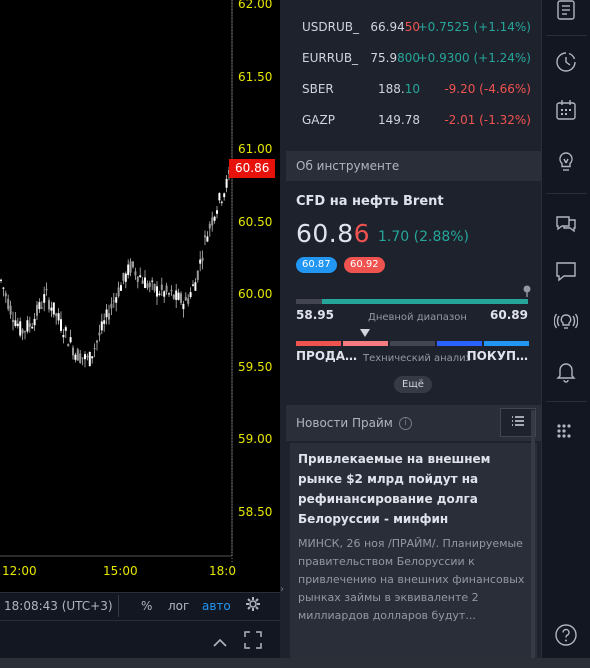 The image size is (590, 668). Describe the element at coordinates (118, 606) in the screenshot. I see `toolbar-divider` at that location.